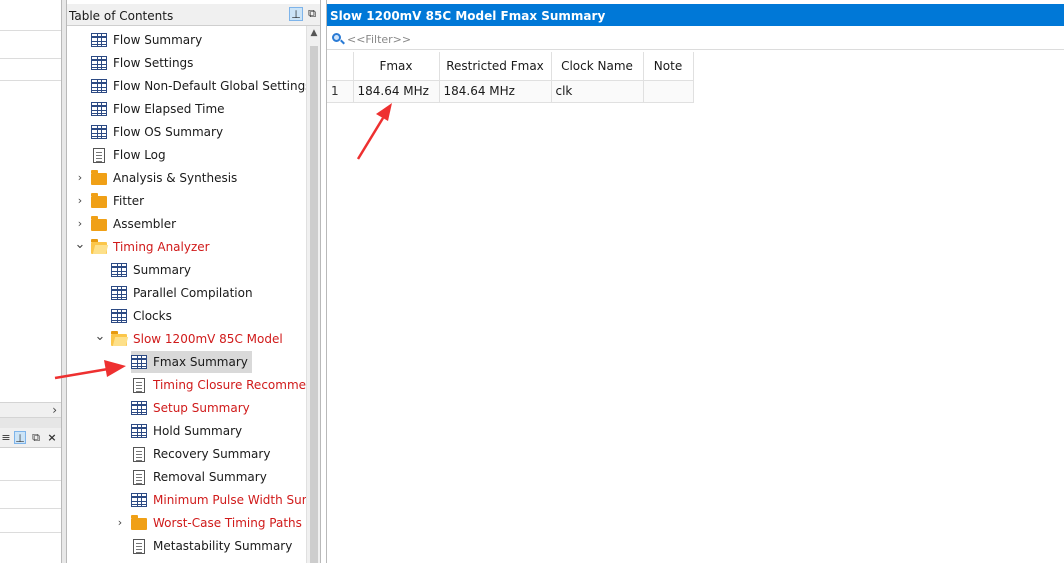 Image resolution: width=1064 pixels, height=563 pixels. I want to click on toc-item: Flow Summary, so click(146, 40).